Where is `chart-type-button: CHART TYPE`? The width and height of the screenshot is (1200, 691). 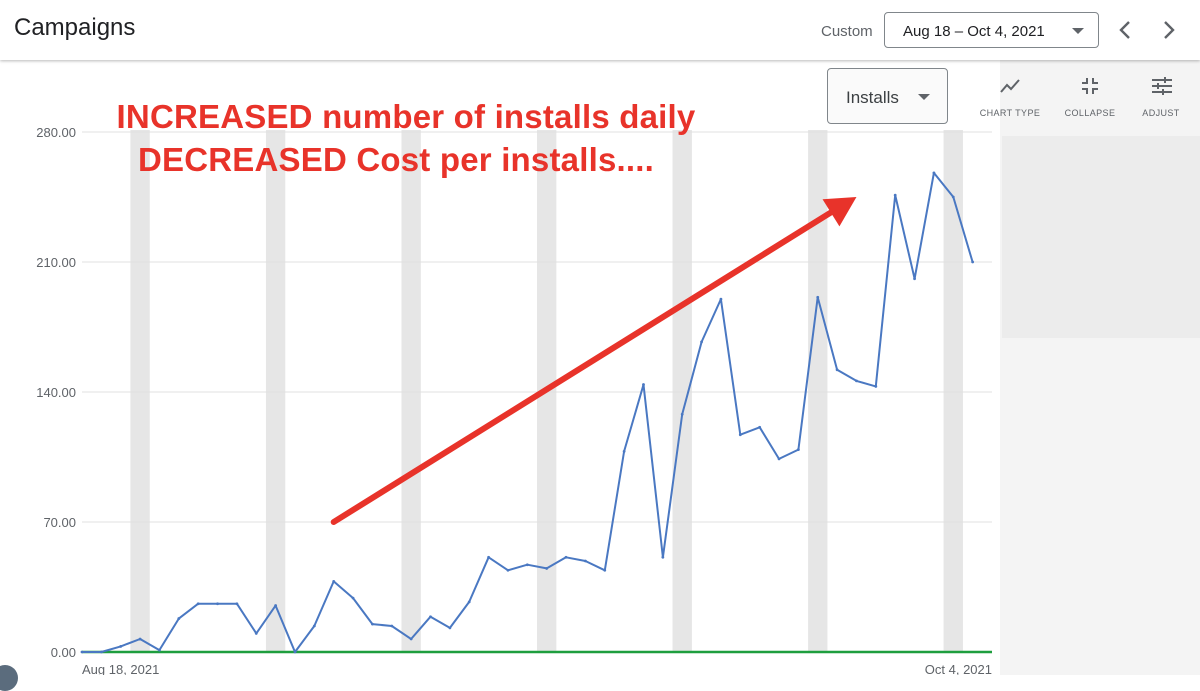 chart-type-button: CHART TYPE is located at coordinates (1010, 98).